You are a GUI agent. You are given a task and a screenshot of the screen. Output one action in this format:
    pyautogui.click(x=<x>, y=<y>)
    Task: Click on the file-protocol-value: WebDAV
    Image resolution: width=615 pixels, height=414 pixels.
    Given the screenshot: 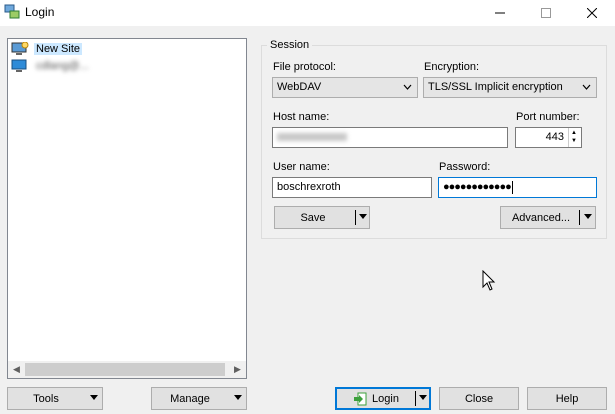 What is the action you would take?
    pyautogui.click(x=299, y=87)
    